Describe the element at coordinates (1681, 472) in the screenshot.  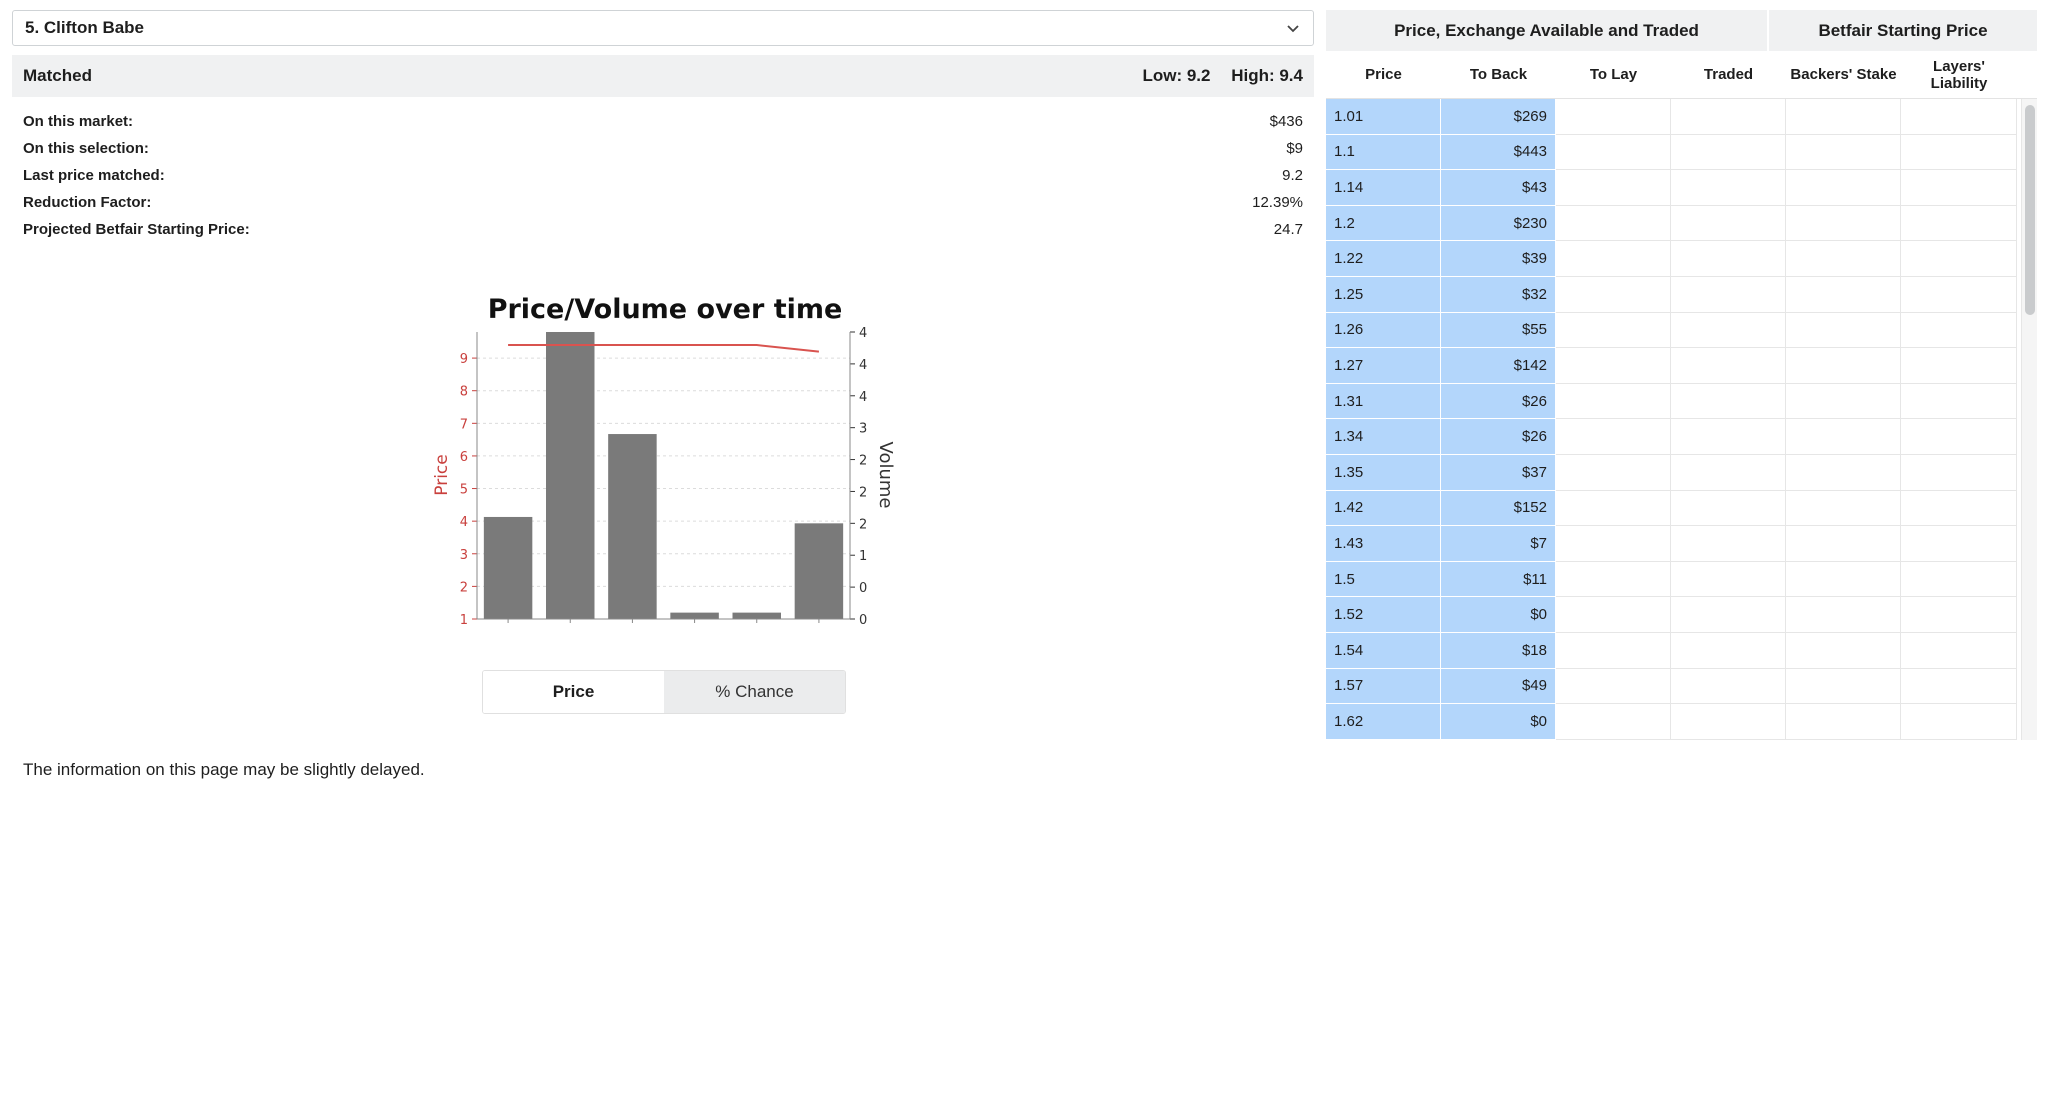
I see `table-row: 1.35 $37` at that location.